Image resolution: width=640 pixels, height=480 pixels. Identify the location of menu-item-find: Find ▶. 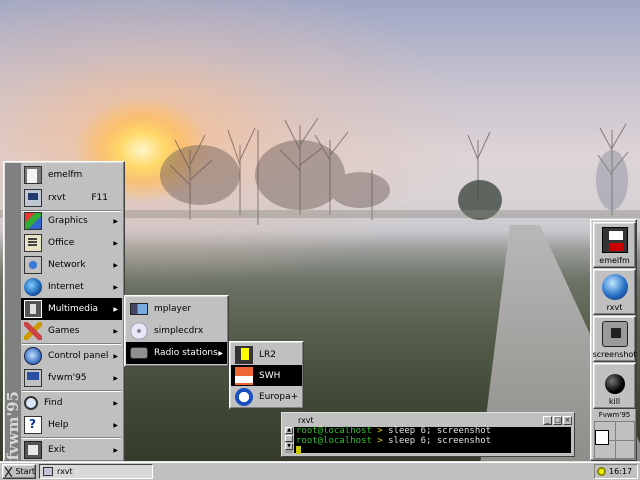
(71, 403).